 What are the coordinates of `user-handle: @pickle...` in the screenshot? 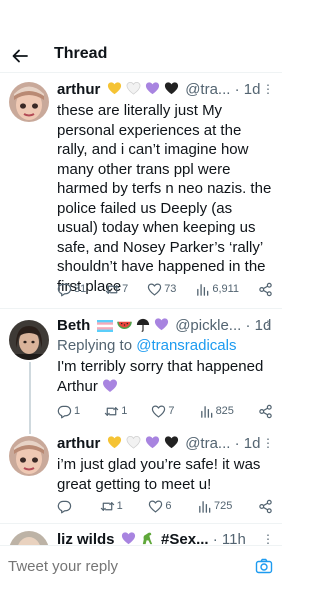 It's located at (208, 325).